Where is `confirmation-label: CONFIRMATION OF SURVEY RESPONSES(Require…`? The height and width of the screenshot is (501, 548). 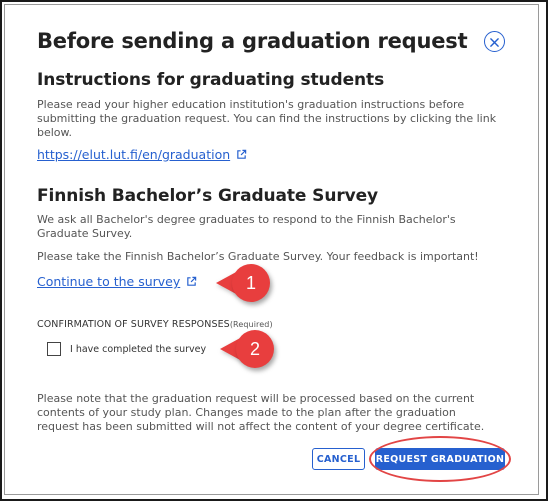
confirmation-label: CONFIRMATION OF SURVEY RESPONSES(Require… is located at coordinates (155, 324).